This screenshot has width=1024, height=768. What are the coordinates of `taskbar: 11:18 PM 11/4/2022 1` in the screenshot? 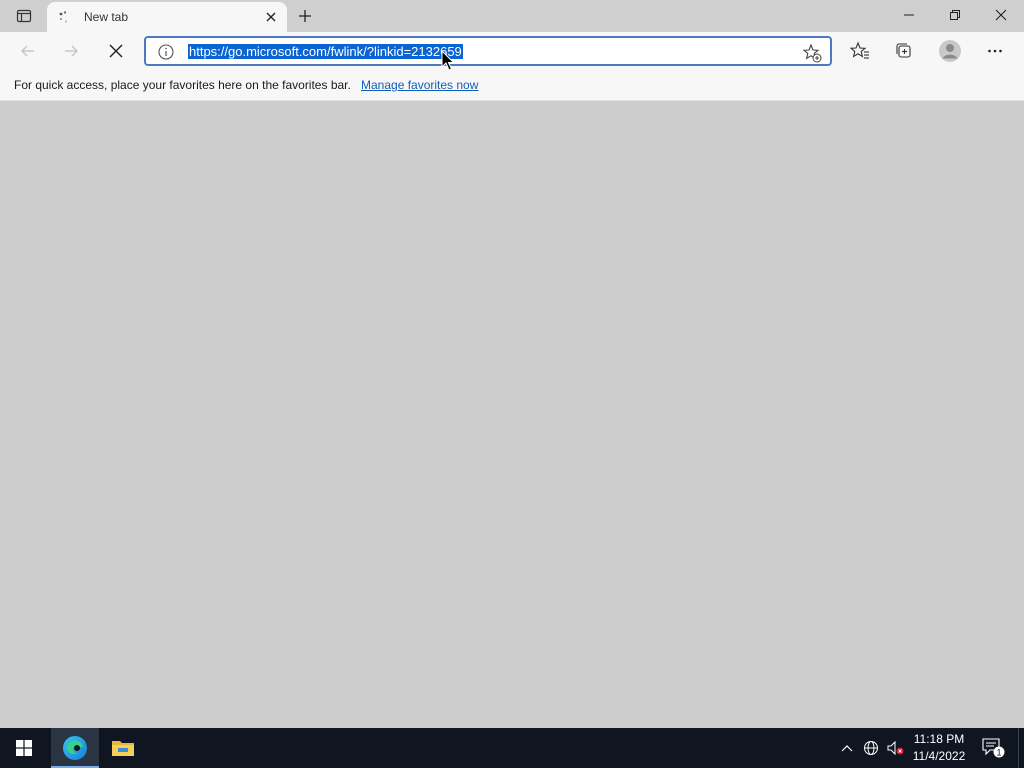 It's located at (512, 748).